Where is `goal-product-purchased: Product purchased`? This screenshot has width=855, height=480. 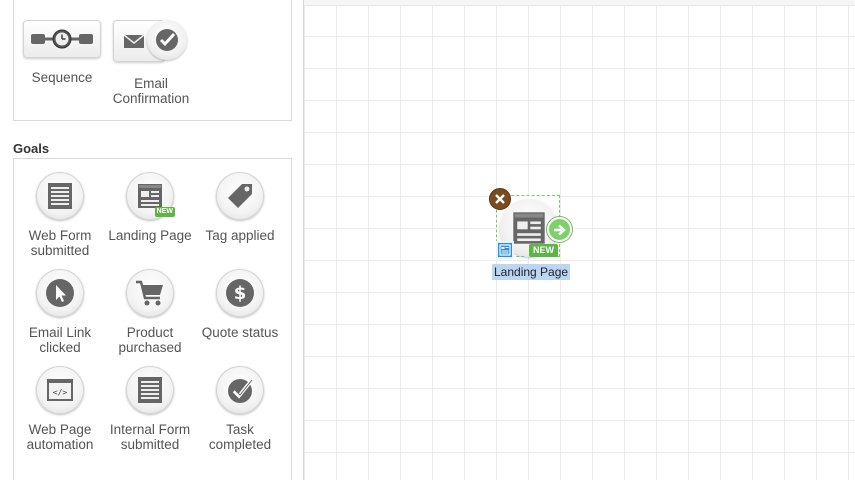 goal-product-purchased: Product purchased is located at coordinates (150, 312).